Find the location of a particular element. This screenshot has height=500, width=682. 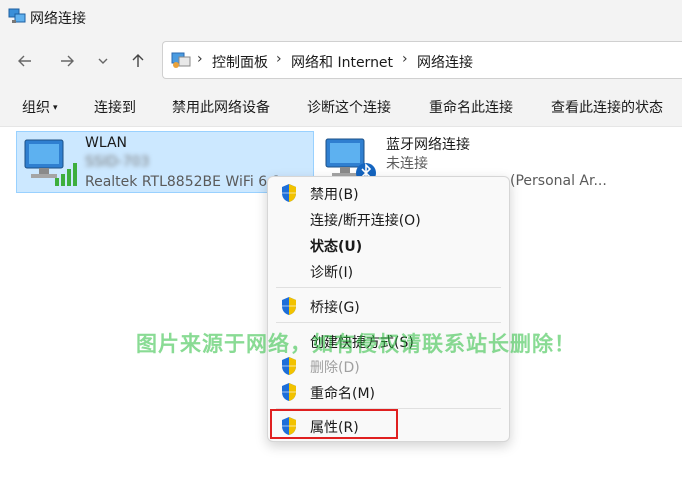

menu-item-status: 状态(U) is located at coordinates (388, 245).